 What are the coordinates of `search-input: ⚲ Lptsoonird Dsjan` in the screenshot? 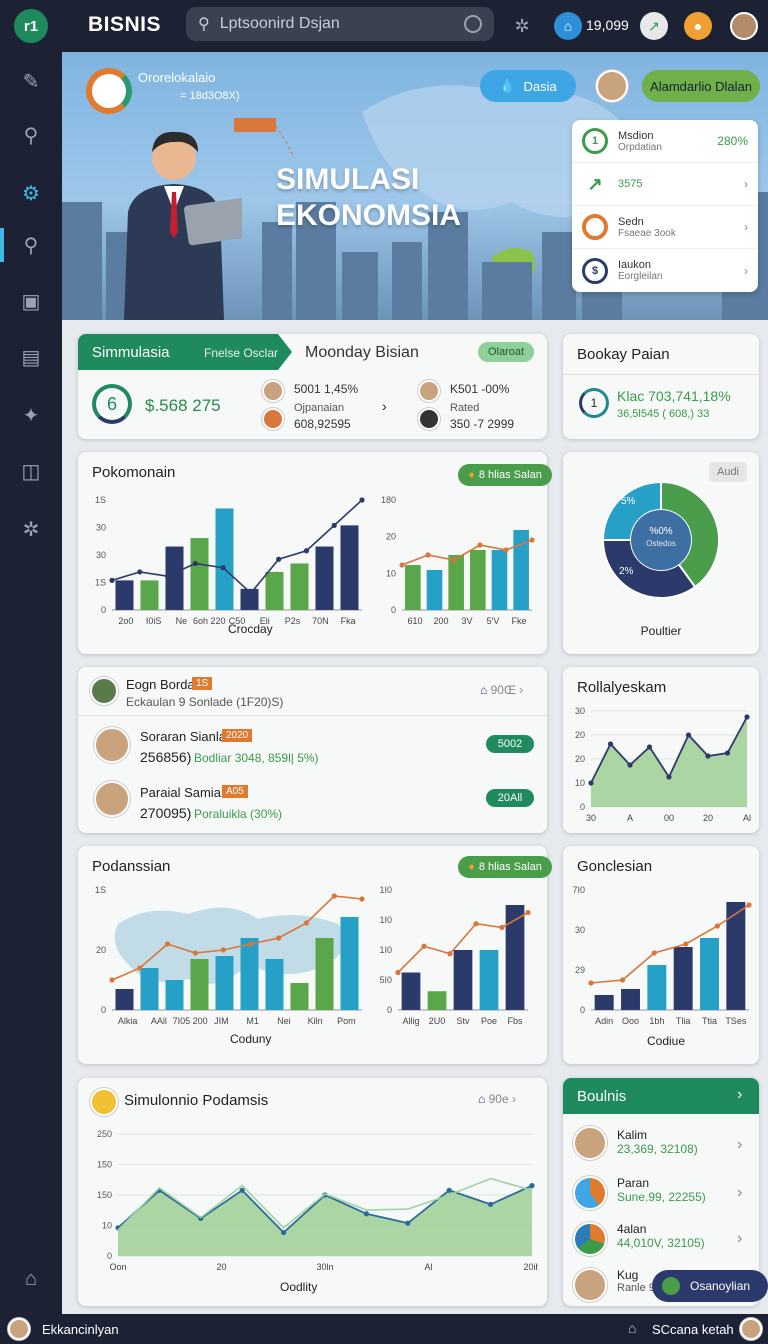 It's located at (340, 24).